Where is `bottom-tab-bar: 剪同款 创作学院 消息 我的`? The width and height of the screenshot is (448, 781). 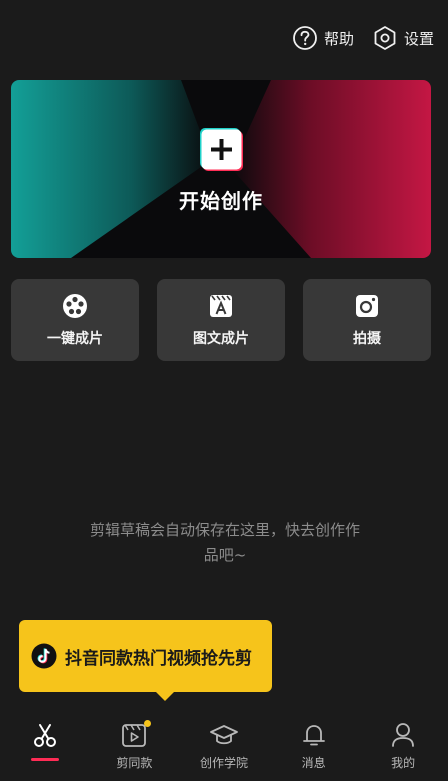
bottom-tab-bar: 剪同款 创作学院 消息 我的 is located at coordinates (224, 746).